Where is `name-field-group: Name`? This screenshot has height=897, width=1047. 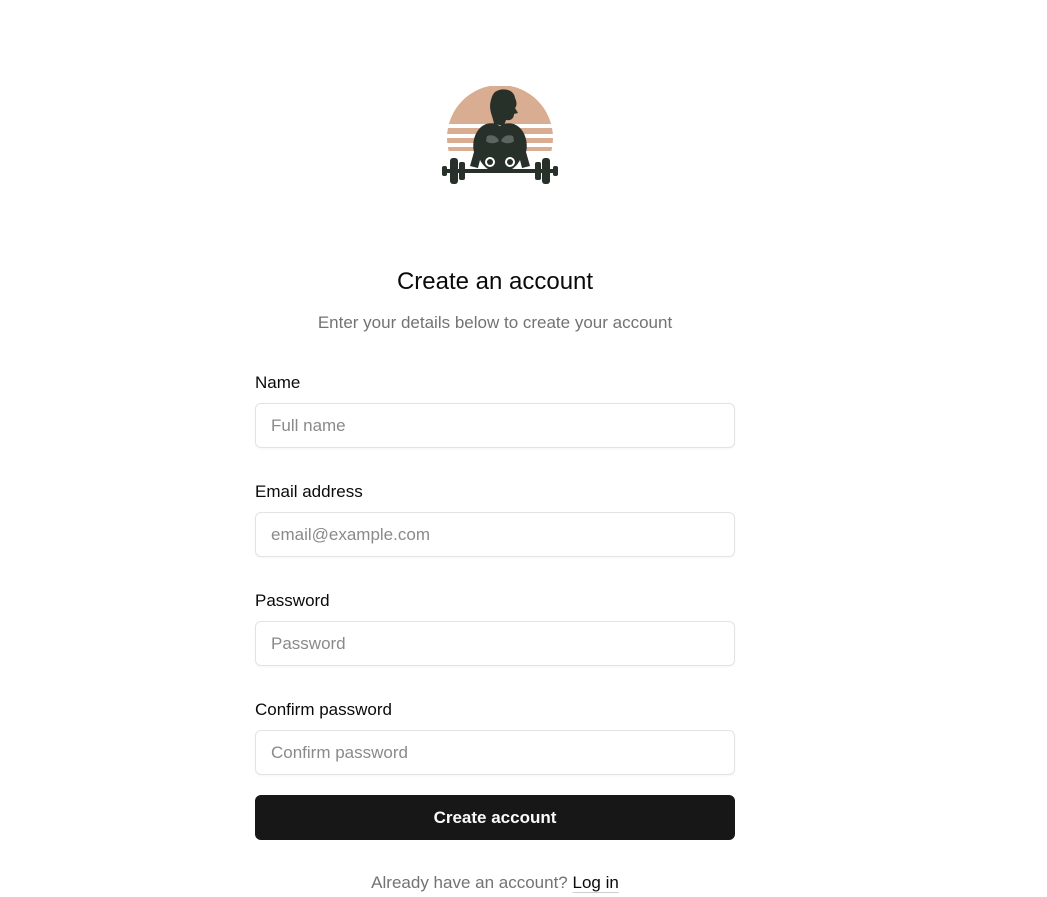
name-field-group: Name is located at coordinates (495, 410).